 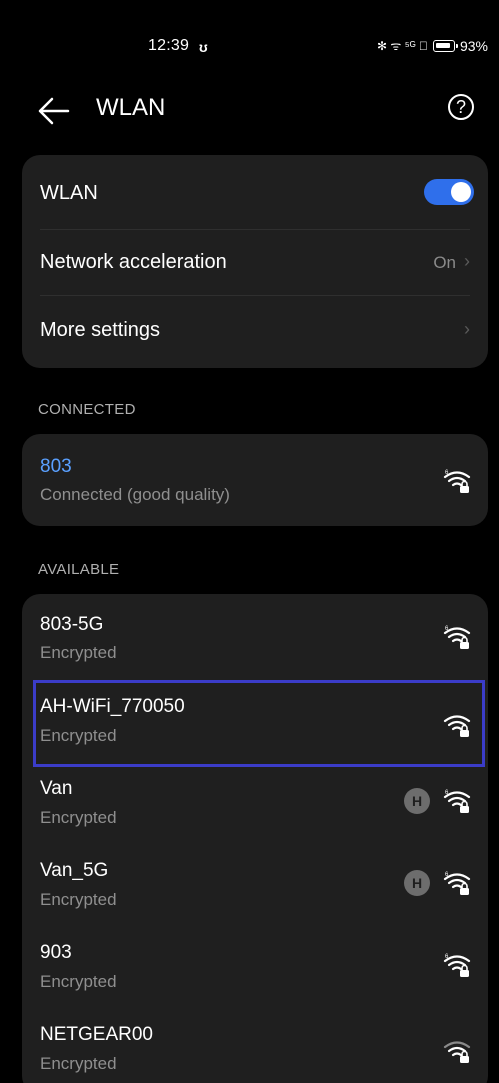 What do you see at coordinates (255, 331) in the screenshot?
I see `more-settings-row: More settings ›` at bounding box center [255, 331].